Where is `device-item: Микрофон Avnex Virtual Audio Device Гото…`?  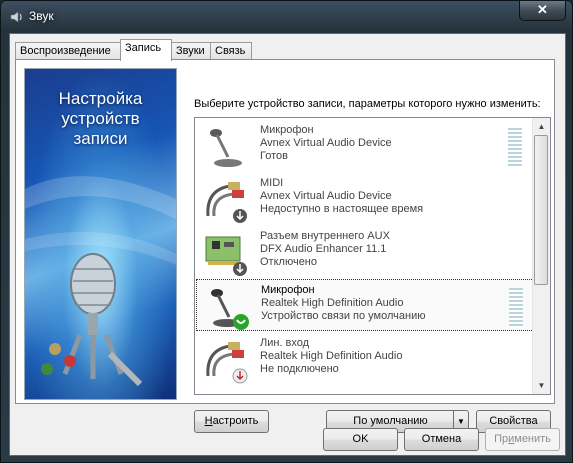
device-item: Микрофон Avnex Virtual Audio Device Гото… is located at coordinates (366, 146).